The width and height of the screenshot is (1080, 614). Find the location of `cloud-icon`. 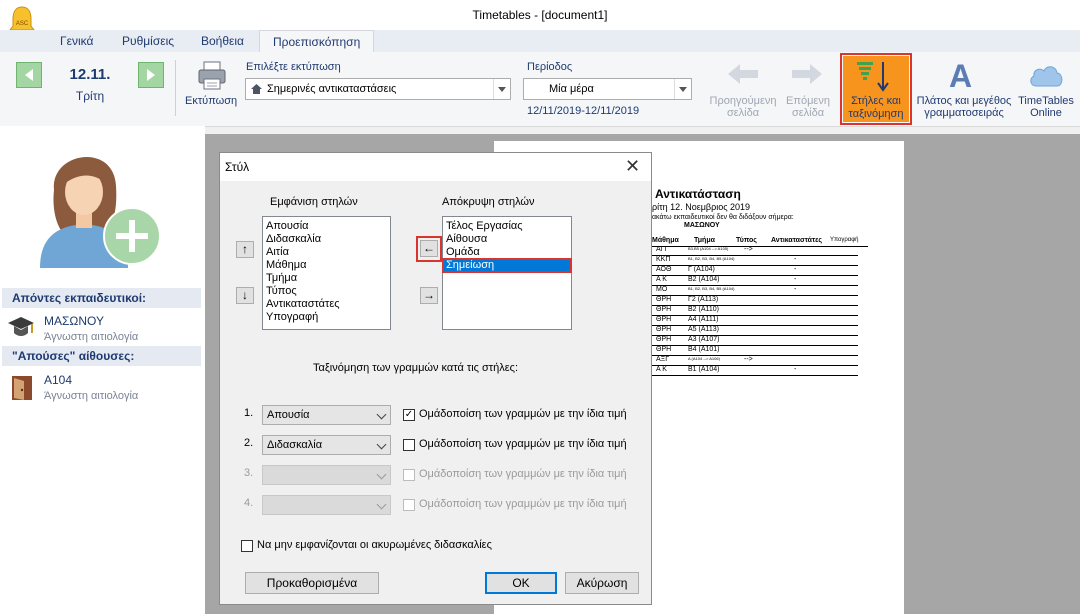

cloud-icon is located at coordinates (1046, 76).